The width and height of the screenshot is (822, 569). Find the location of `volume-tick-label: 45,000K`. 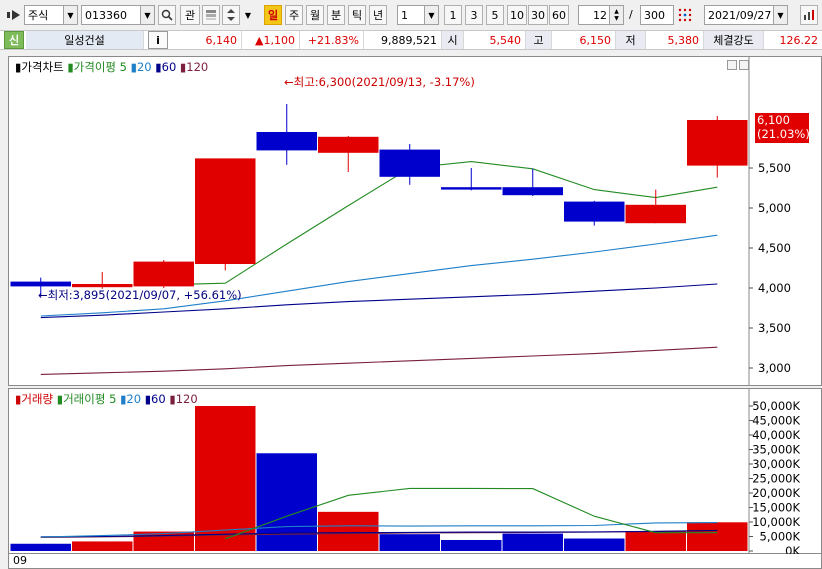

volume-tick-label: 45,000K is located at coordinates (776, 421).